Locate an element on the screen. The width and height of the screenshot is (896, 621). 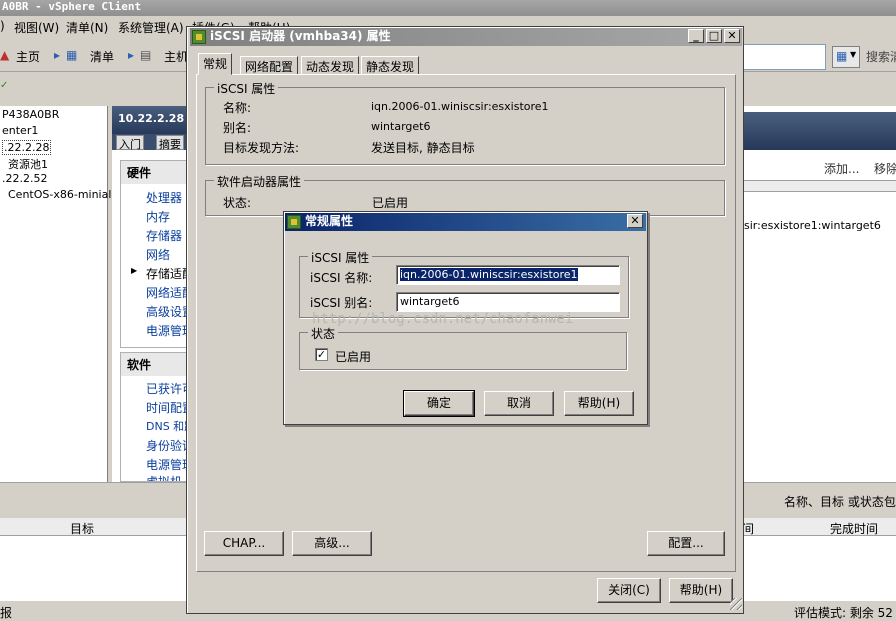
search-input is located at coordinates (784, 57).